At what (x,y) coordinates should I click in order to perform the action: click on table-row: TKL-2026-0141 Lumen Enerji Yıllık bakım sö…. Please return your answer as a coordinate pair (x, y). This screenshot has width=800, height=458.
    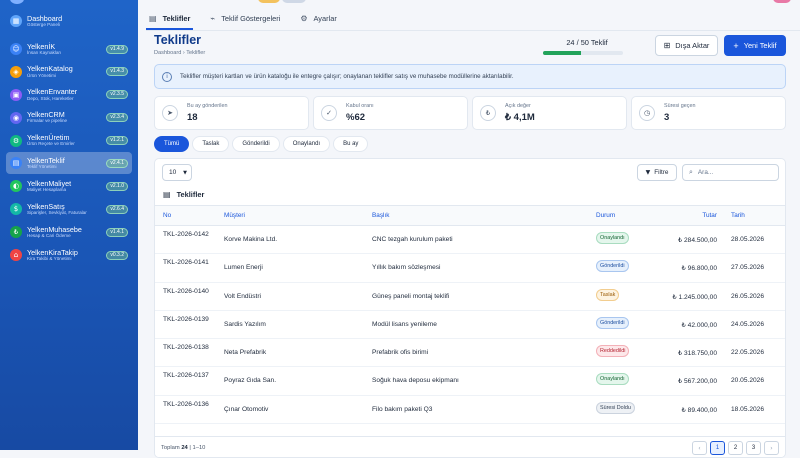
    Looking at the image, I should click on (470, 268).